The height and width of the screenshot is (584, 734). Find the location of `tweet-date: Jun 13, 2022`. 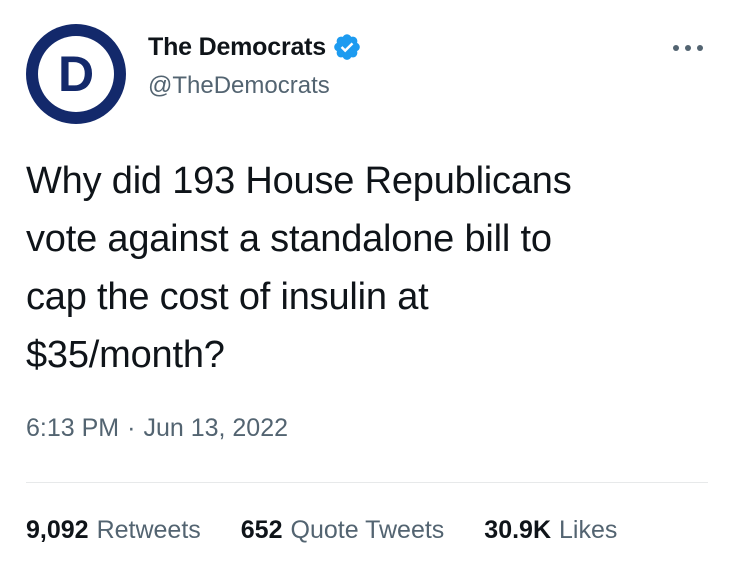

tweet-date: Jun 13, 2022 is located at coordinates (215, 428).